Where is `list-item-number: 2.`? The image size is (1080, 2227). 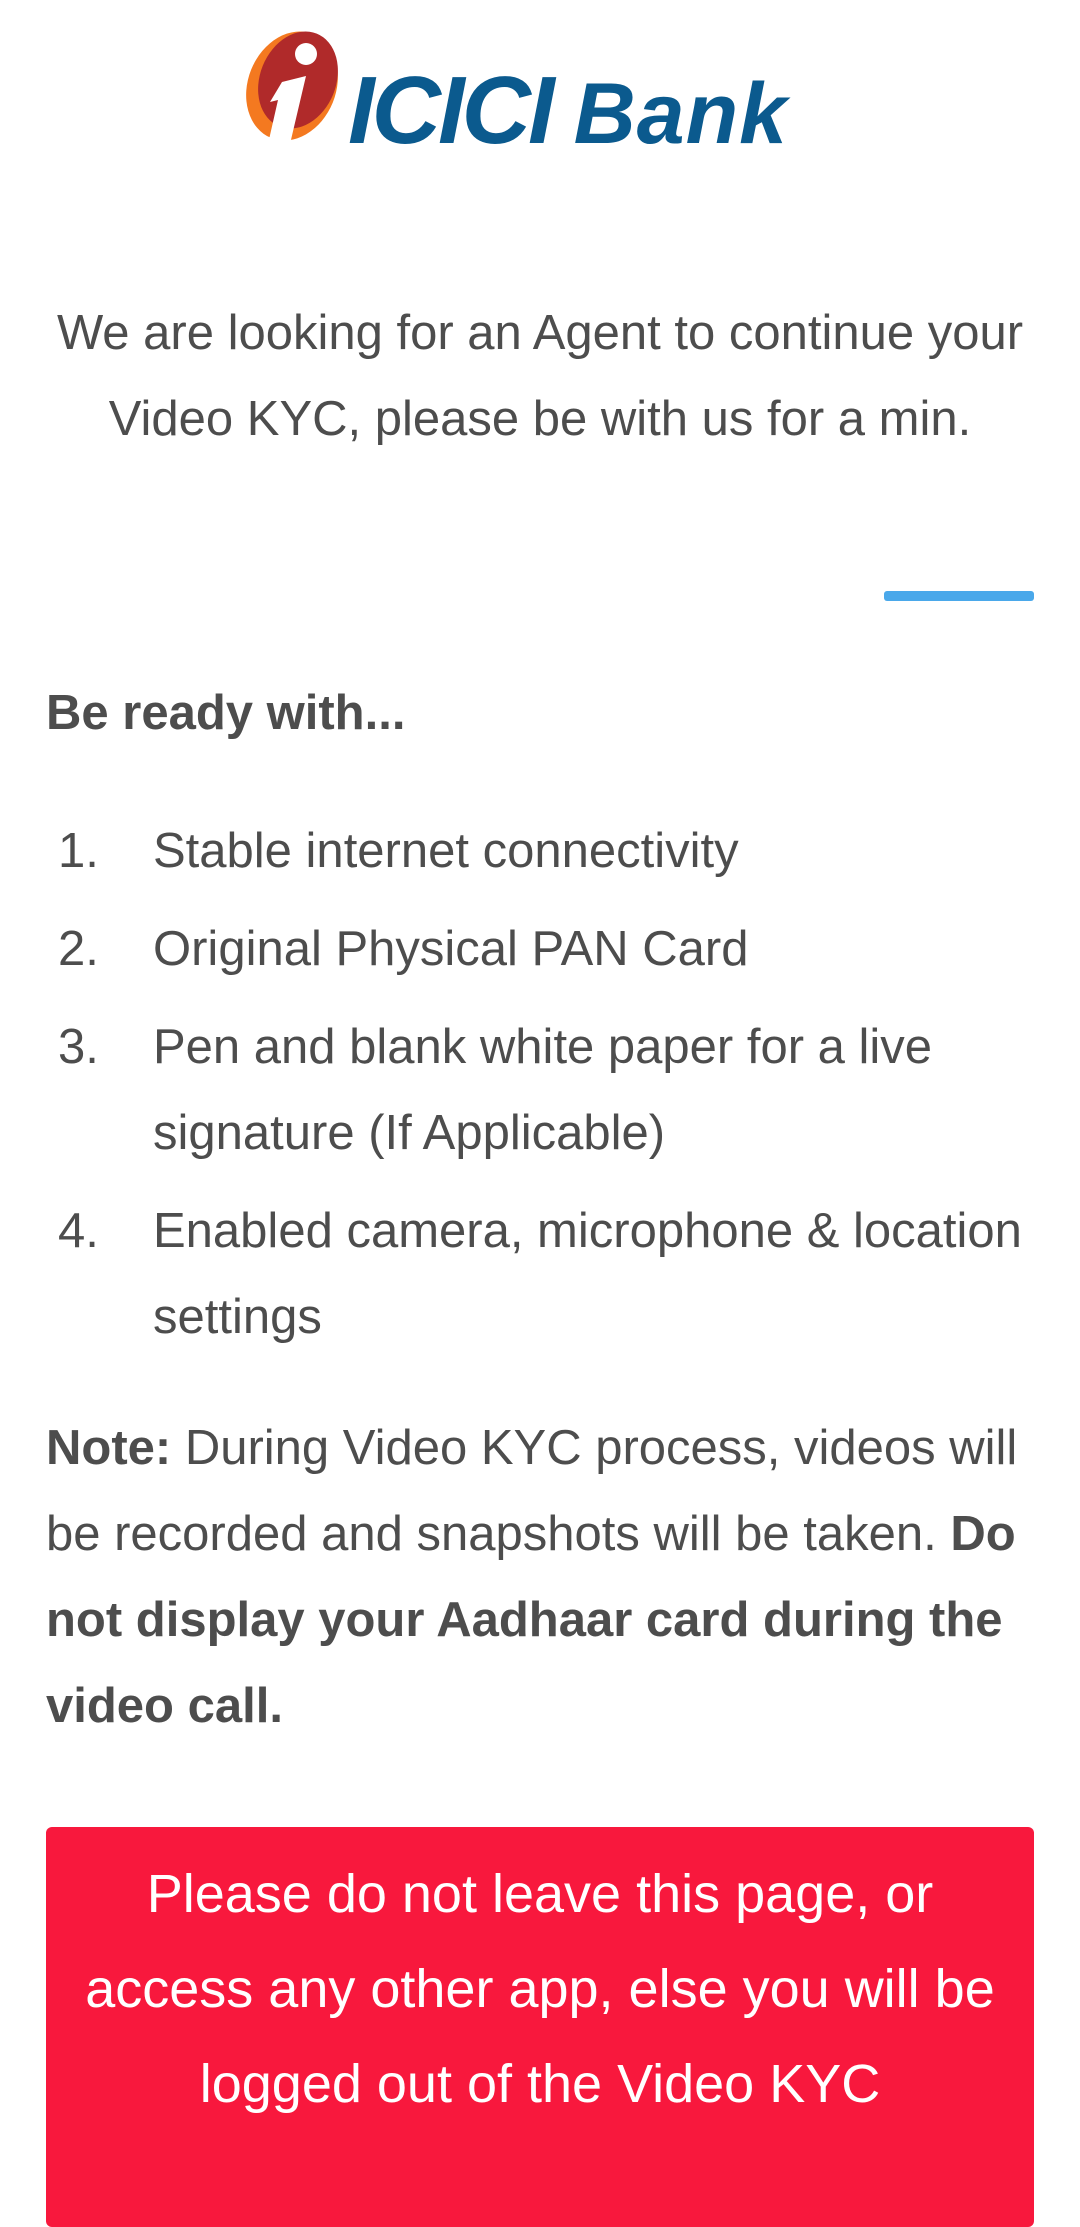
list-item-number: 2. is located at coordinates (78, 949).